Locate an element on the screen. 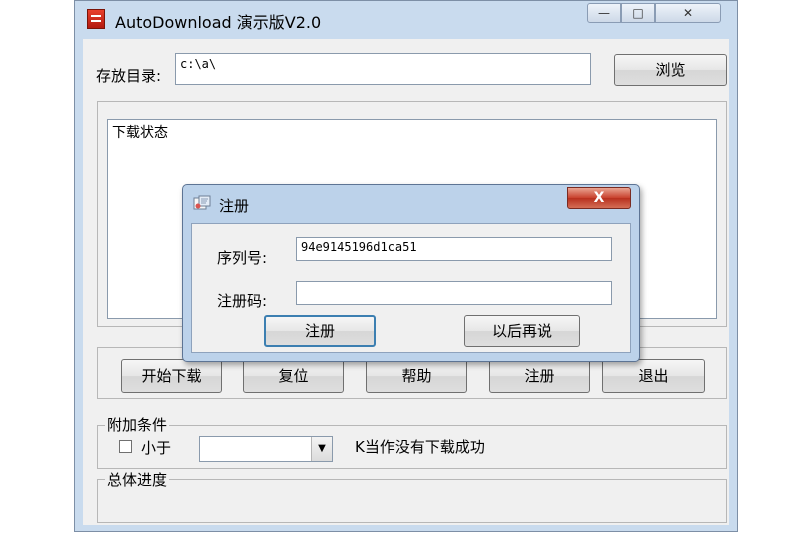 This screenshot has height=533, width=800. title-bar: AutoDownload 演示版V2.0 — □ ✕ is located at coordinates (406, 19).